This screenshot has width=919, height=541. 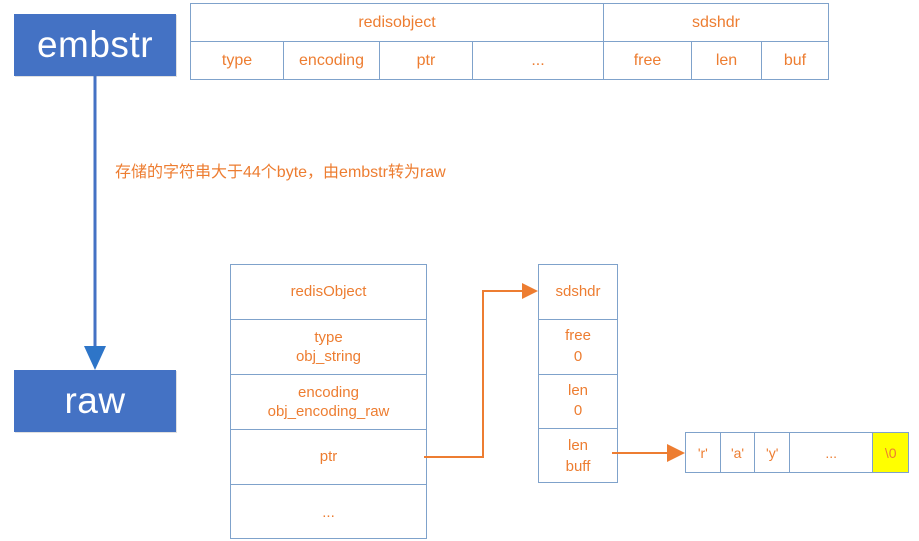 What do you see at coordinates (426, 61) in the screenshot?
I see `field-cell-ptr: ptr` at bounding box center [426, 61].